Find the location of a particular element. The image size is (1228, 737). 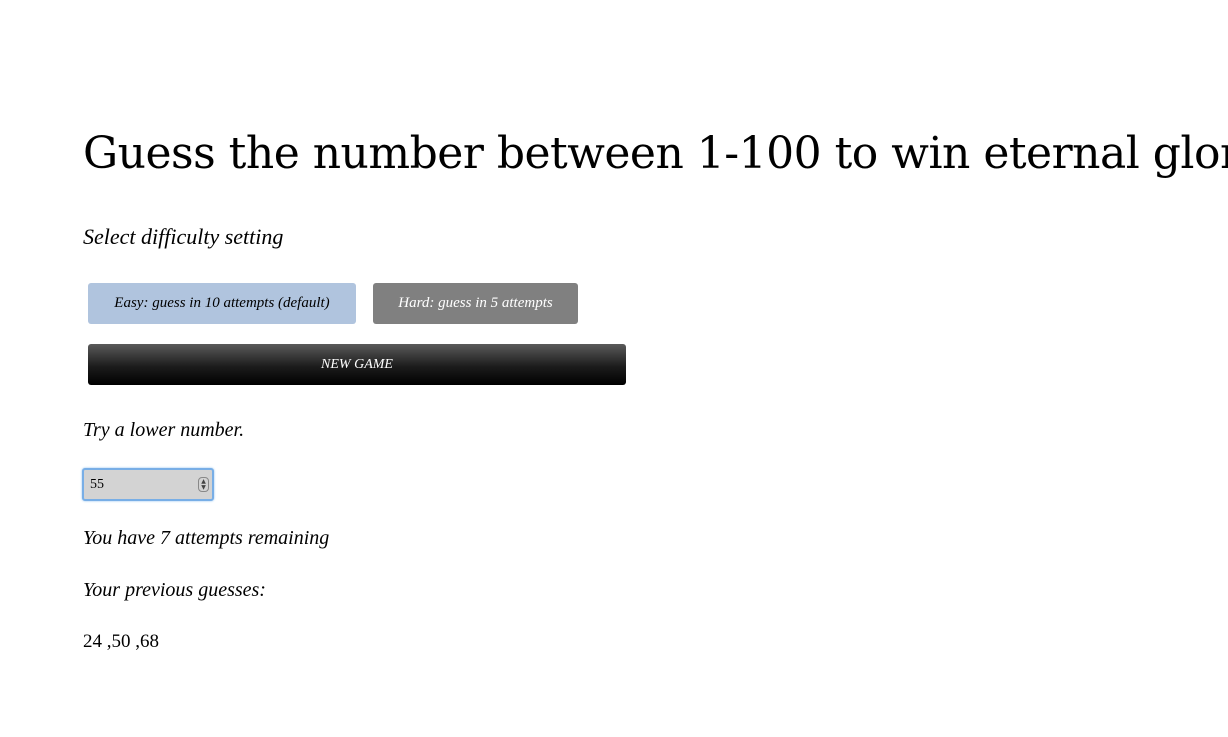

guess-input-container: ▲ ▼ is located at coordinates (148, 484).